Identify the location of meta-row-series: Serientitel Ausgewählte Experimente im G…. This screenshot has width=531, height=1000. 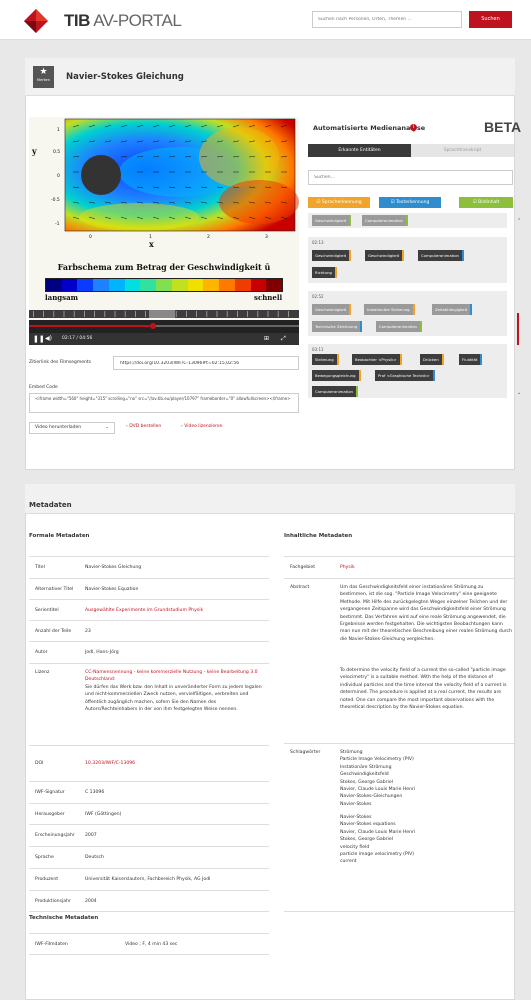
(149, 609).